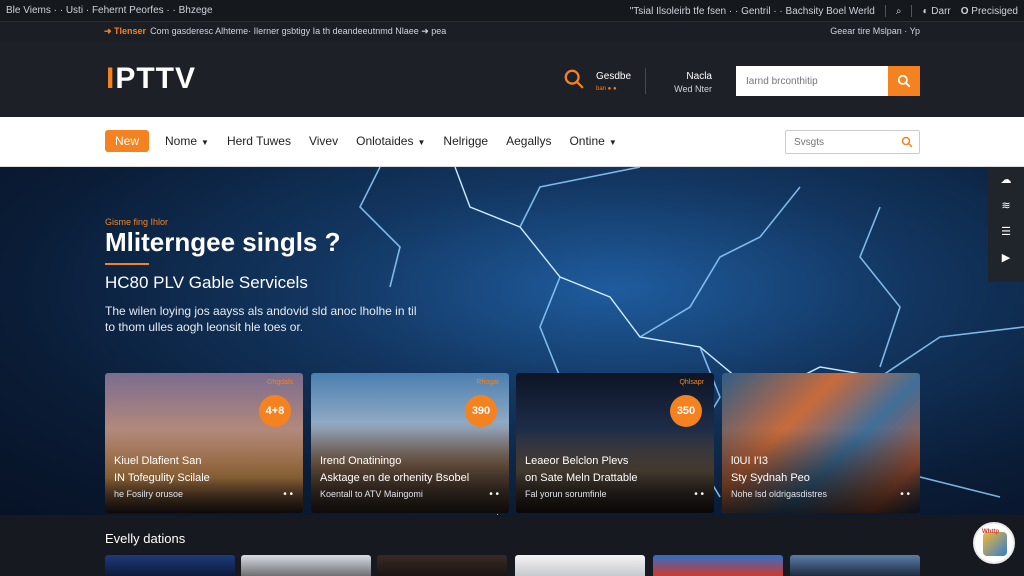 The height and width of the screenshot is (576, 1024). I want to click on account-label: Darr, so click(941, 11).